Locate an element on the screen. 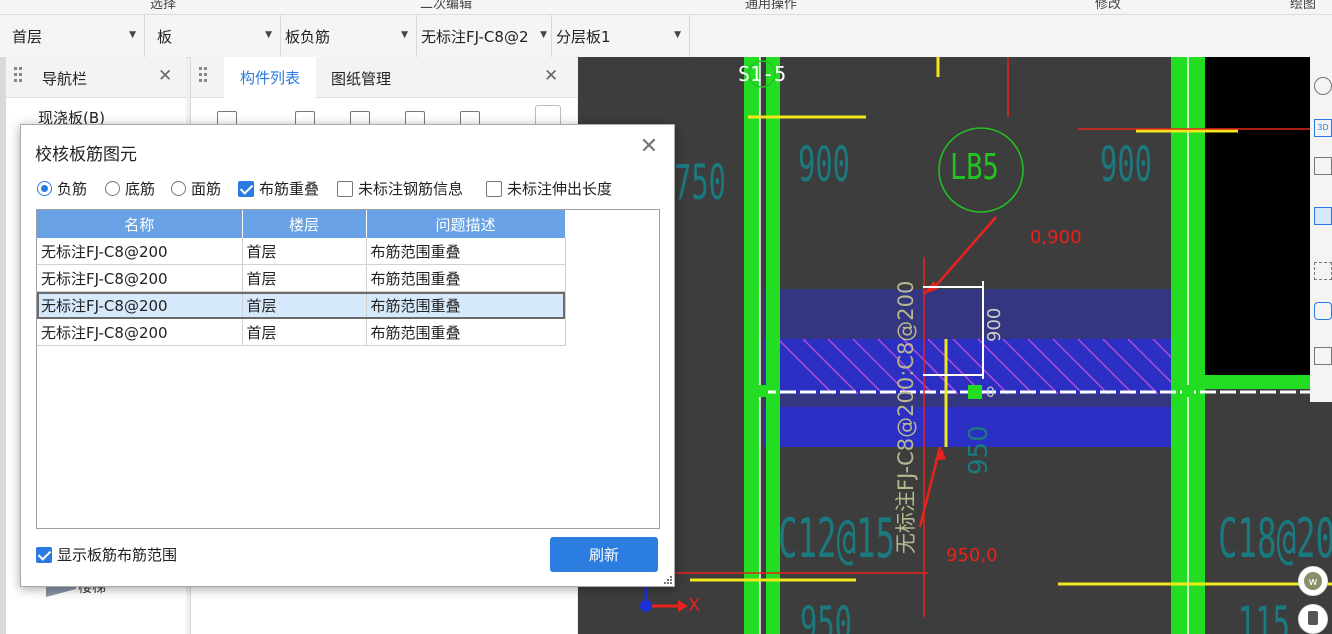 The height and width of the screenshot is (634, 1332). coord-label-bottom: 950,0 is located at coordinates (972, 555).